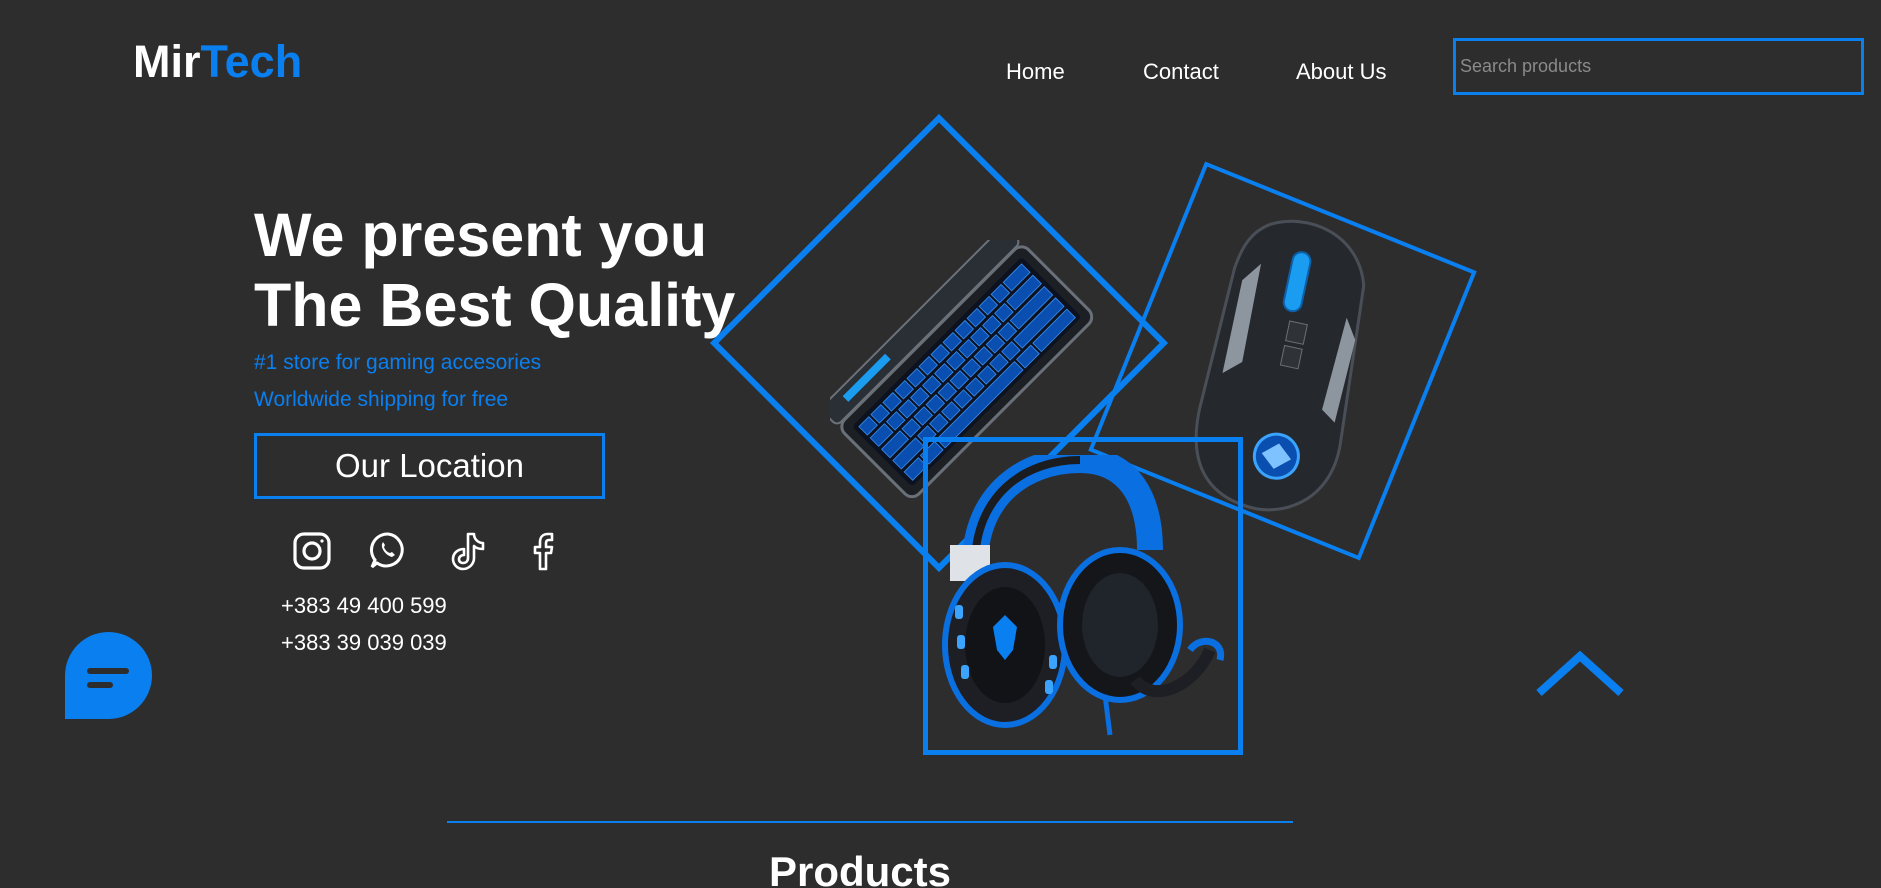 The image size is (1881, 888). I want to click on hero-headline-line2: The Best Quality, so click(495, 305).